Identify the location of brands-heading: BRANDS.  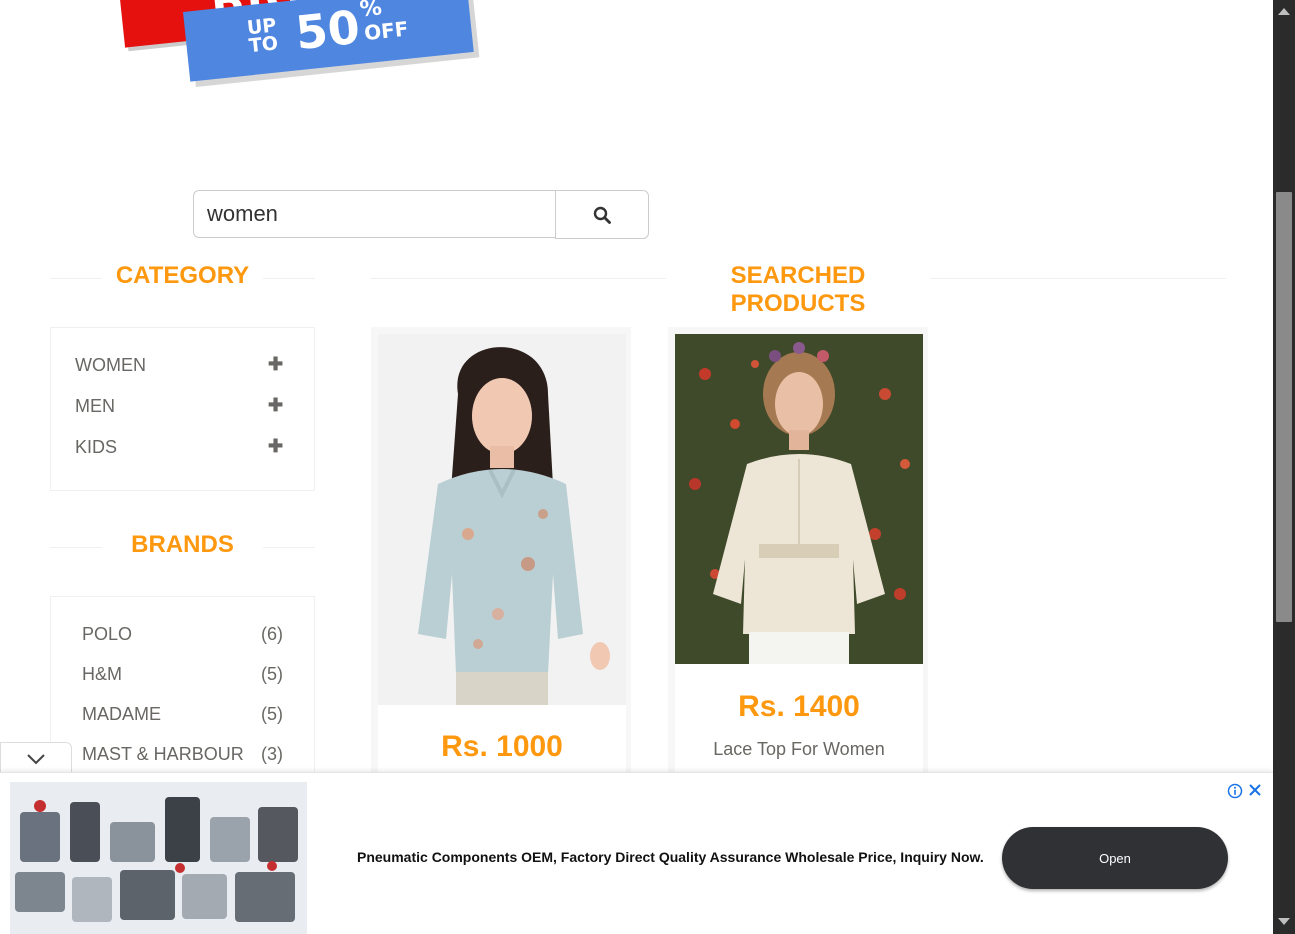
(182, 544).